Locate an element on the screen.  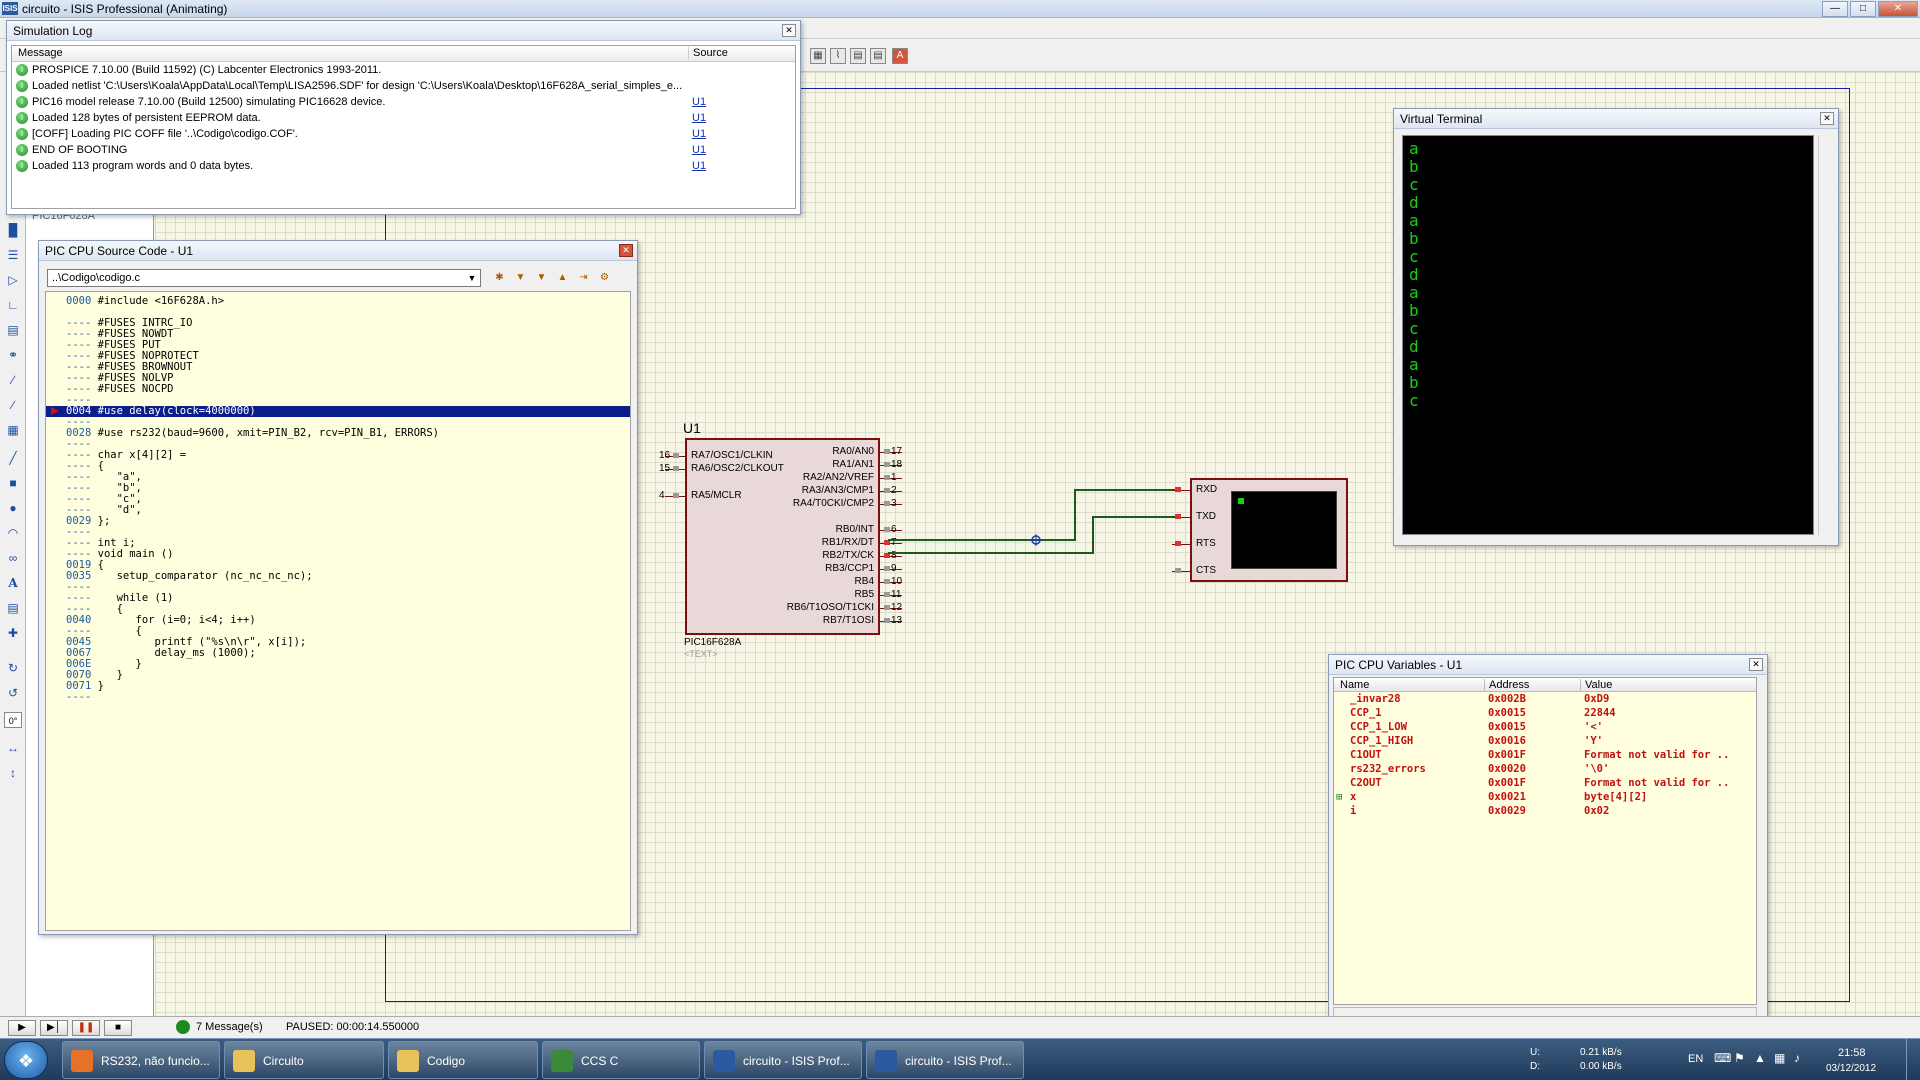
rotate-ccw-icon: ↺ is located at coordinates (13, 693).